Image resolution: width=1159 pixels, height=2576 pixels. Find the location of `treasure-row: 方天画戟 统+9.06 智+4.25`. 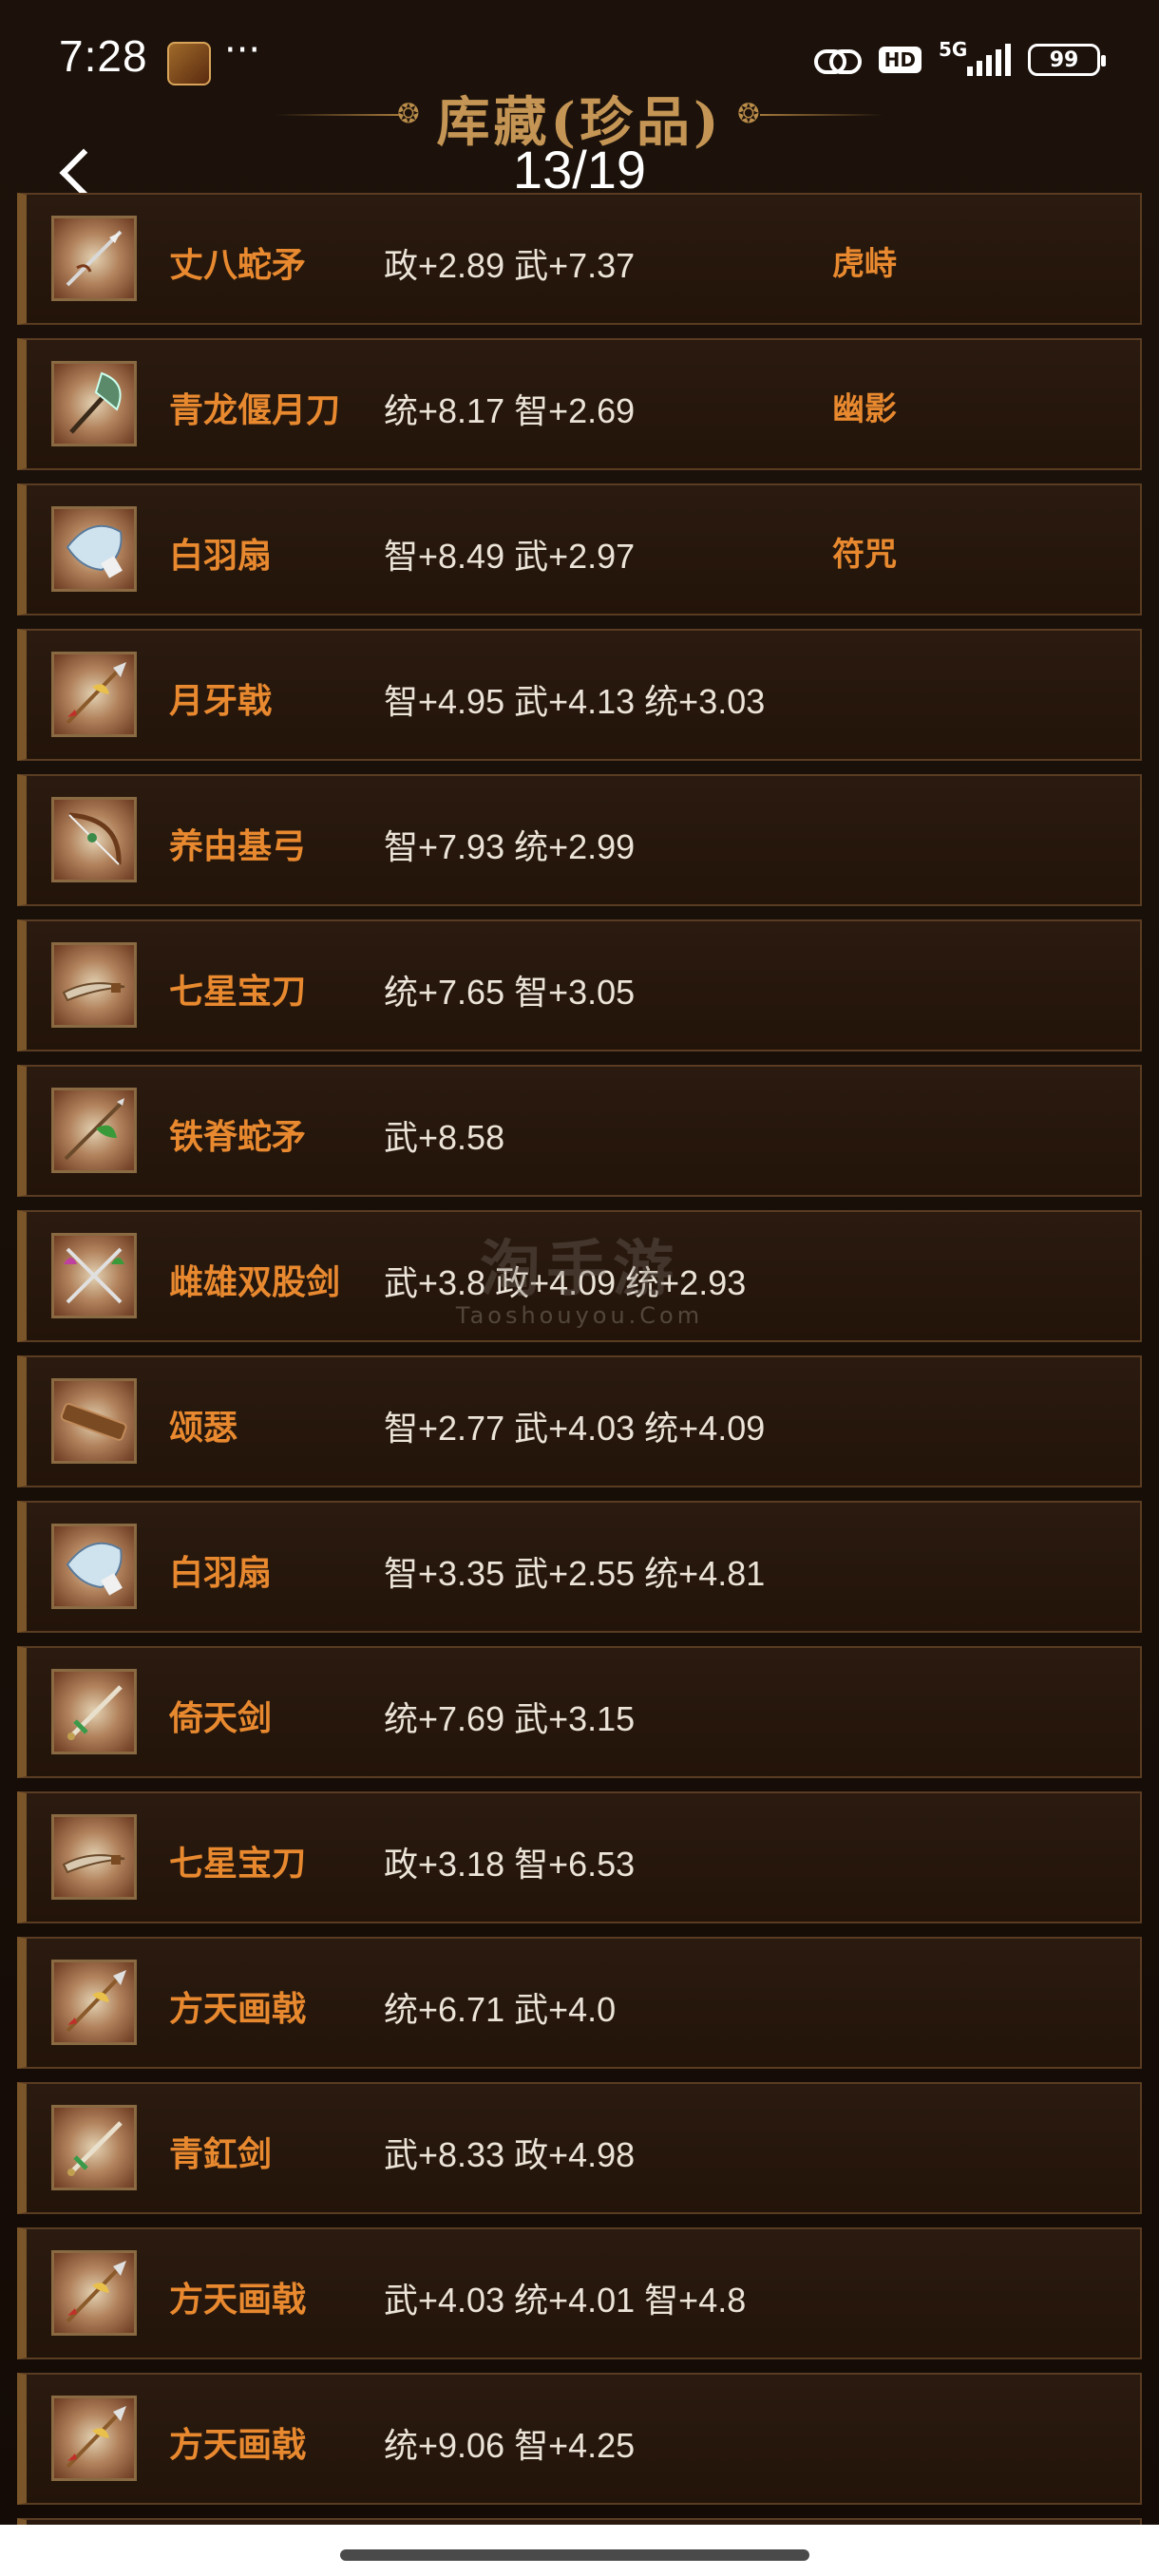

treasure-row: 方天画戟 统+9.06 智+4.25 is located at coordinates (579, 2439).